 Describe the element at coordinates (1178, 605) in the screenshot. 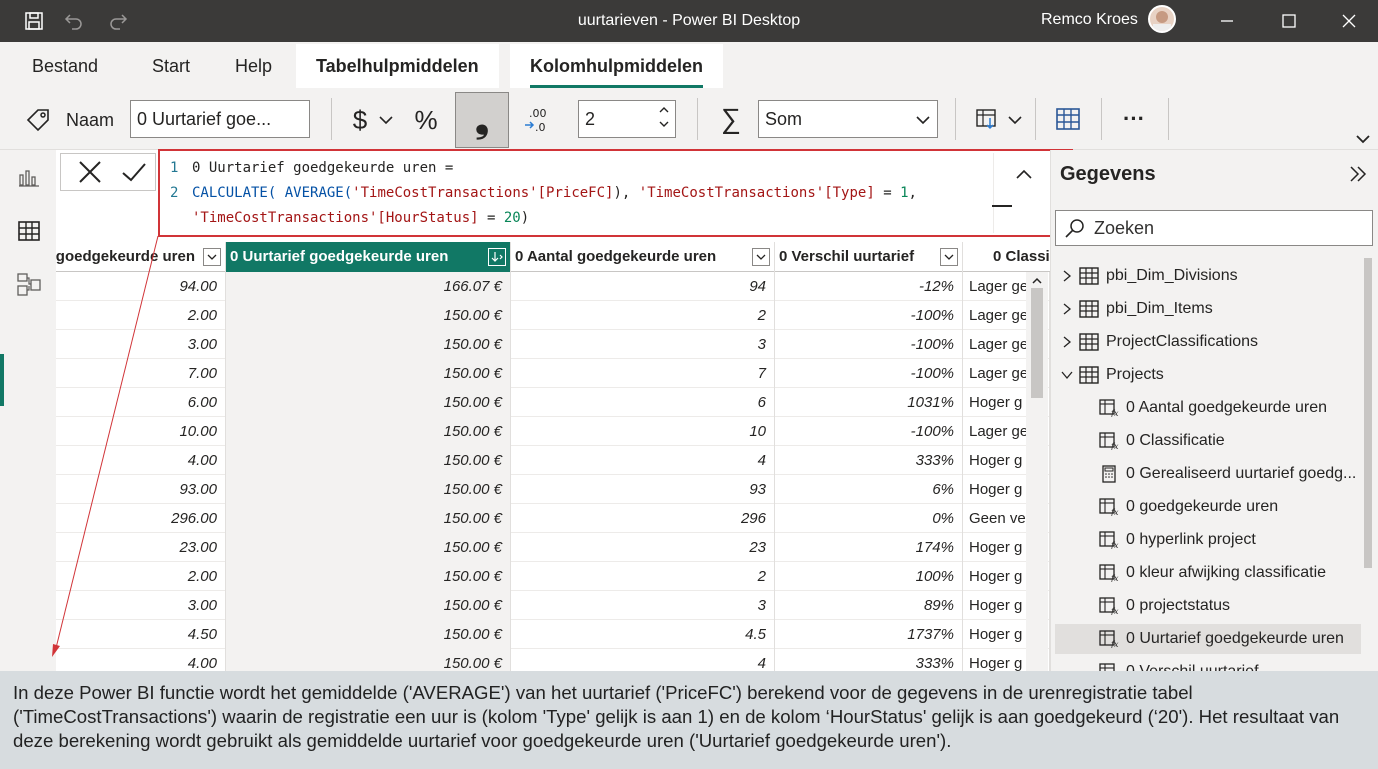

I see `field-label: 0 projectstatus` at that location.